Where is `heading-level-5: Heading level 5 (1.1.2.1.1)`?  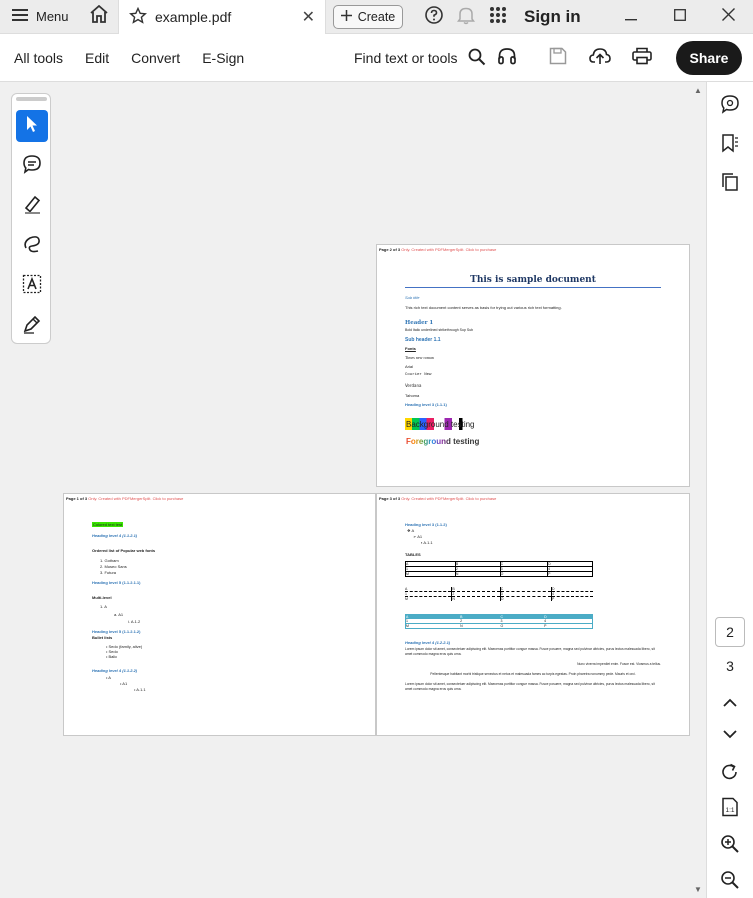
heading-level-5: Heading level 5 (1.1.2.1.1) is located at coordinates (116, 582).